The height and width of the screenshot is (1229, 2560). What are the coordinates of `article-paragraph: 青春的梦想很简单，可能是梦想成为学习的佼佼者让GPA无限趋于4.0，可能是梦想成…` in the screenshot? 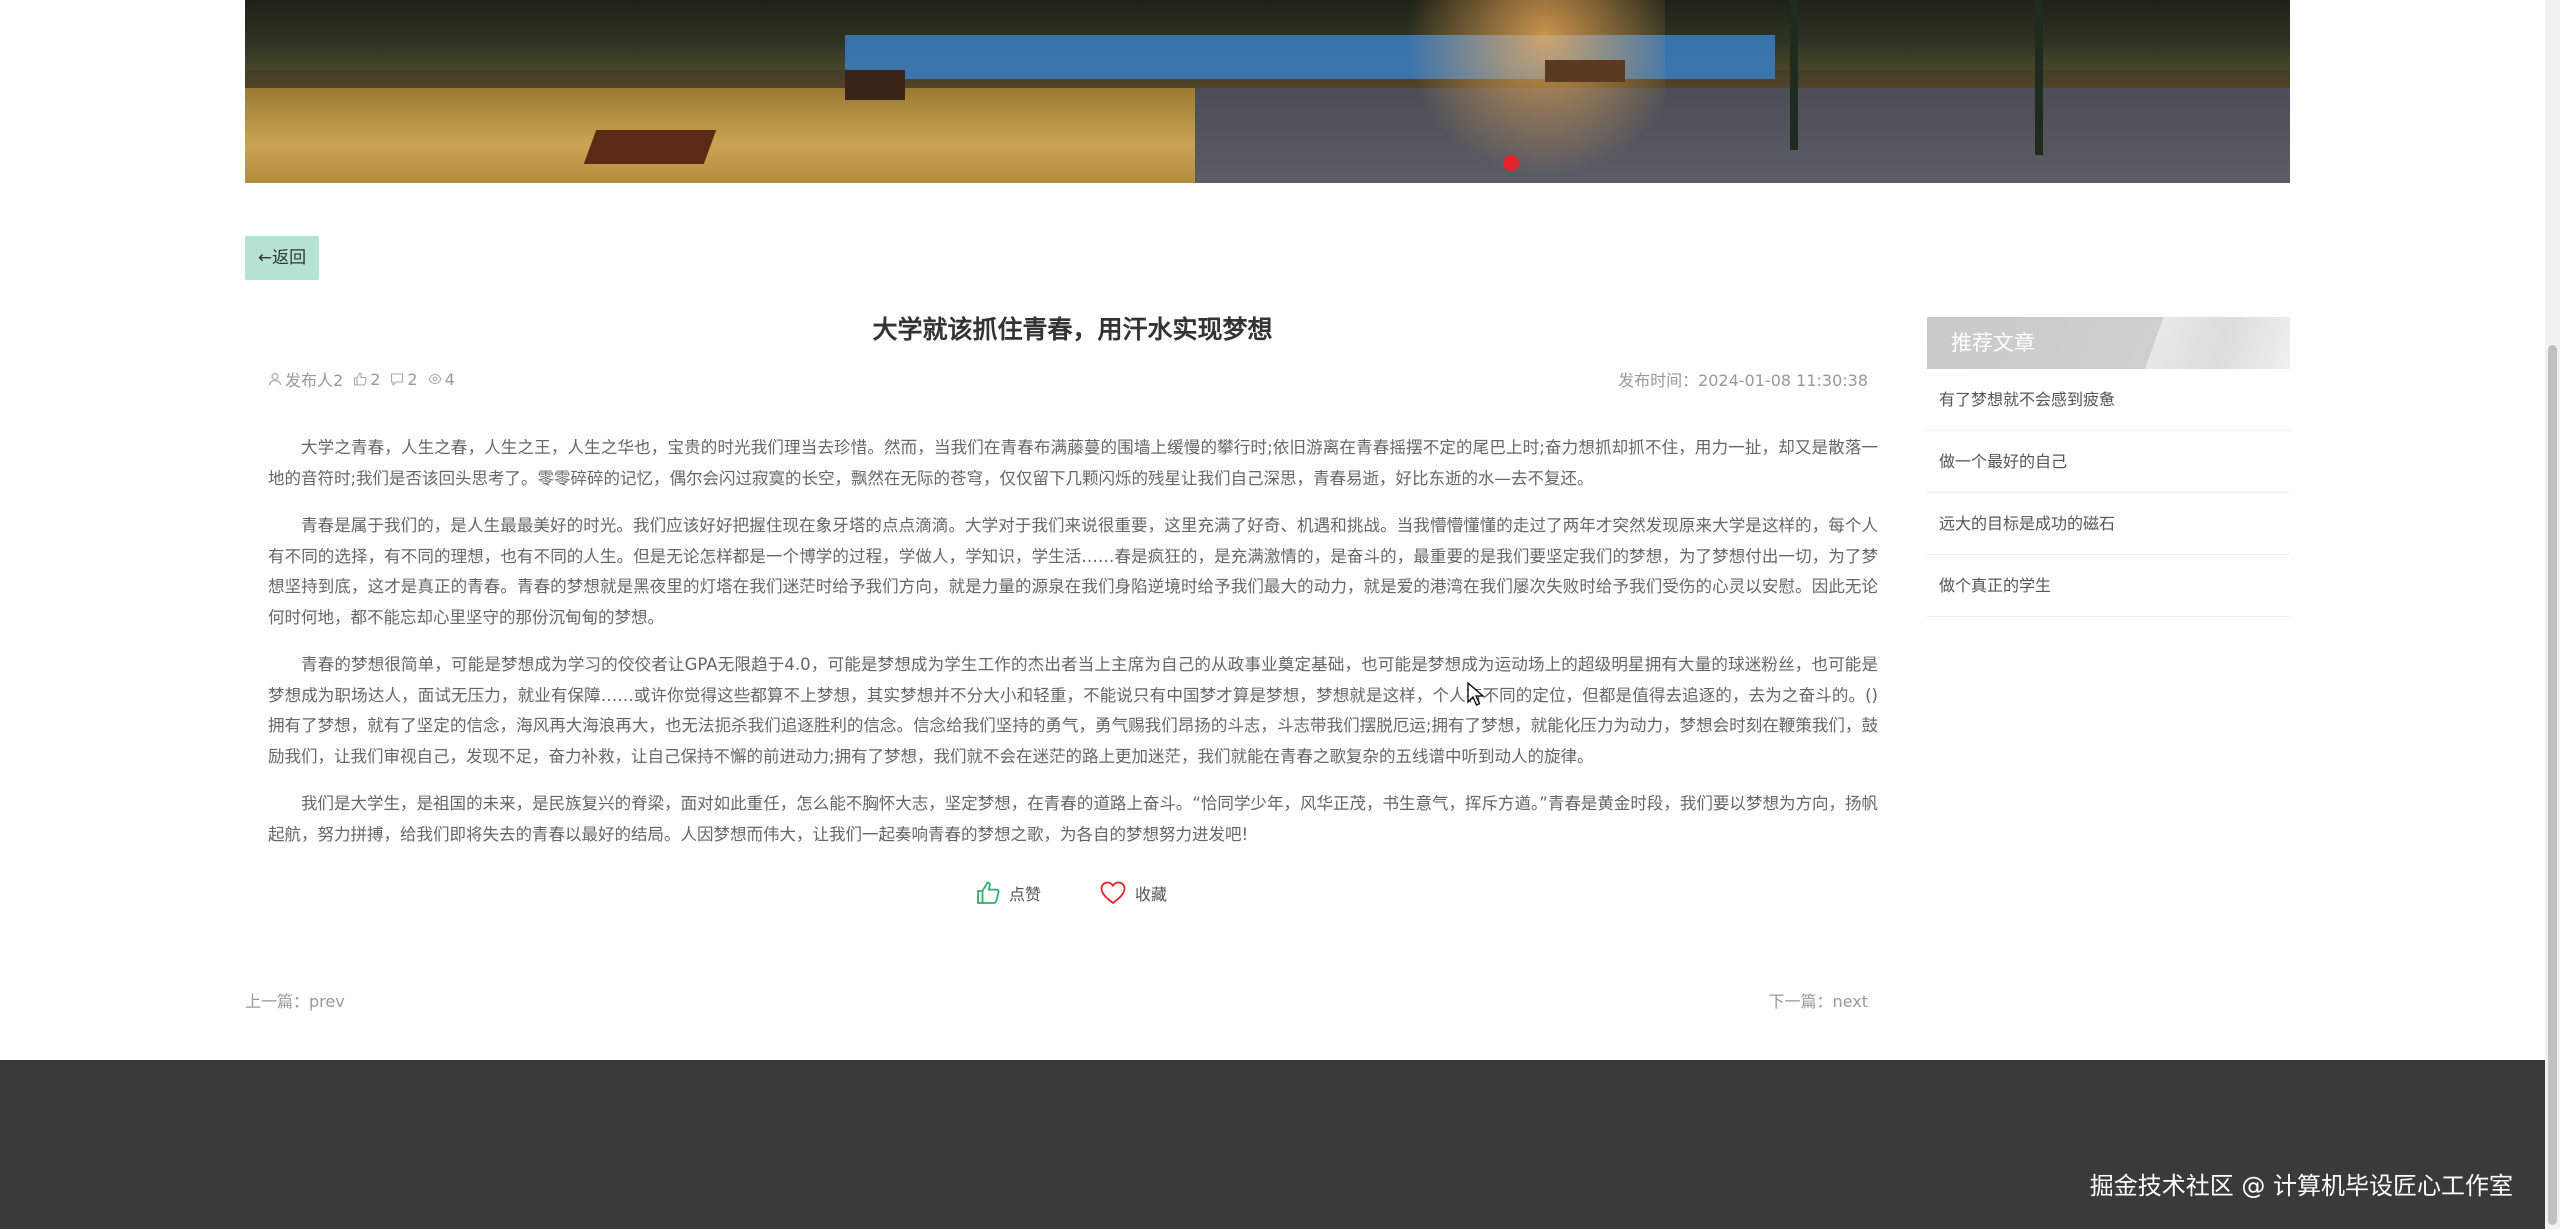 It's located at (1073, 710).